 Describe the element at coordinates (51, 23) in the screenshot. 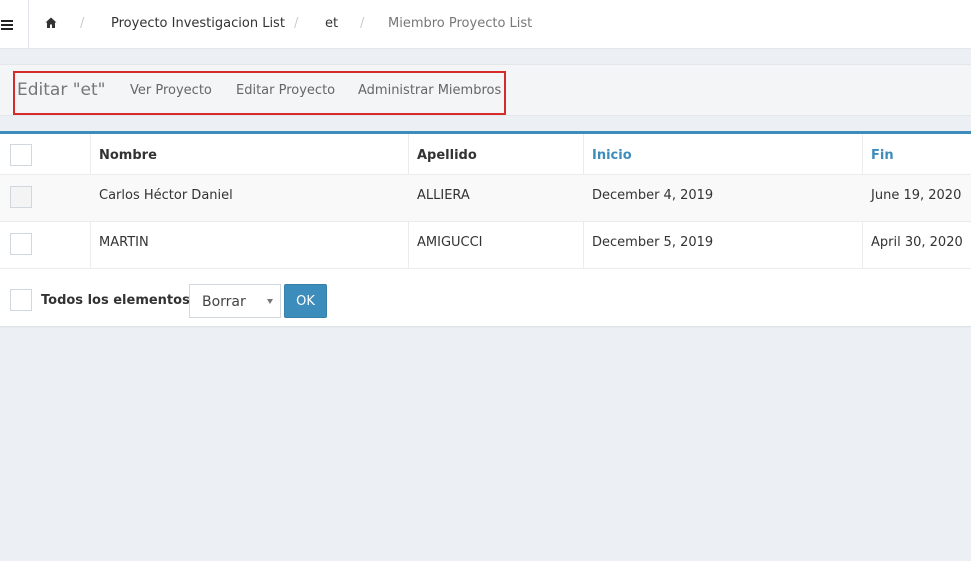

I see `home-icon` at that location.